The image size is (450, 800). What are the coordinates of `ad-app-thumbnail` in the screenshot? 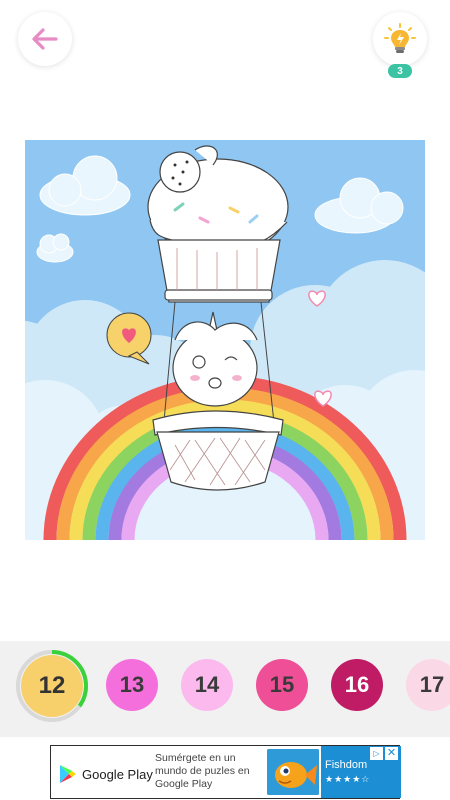 It's located at (293, 772).